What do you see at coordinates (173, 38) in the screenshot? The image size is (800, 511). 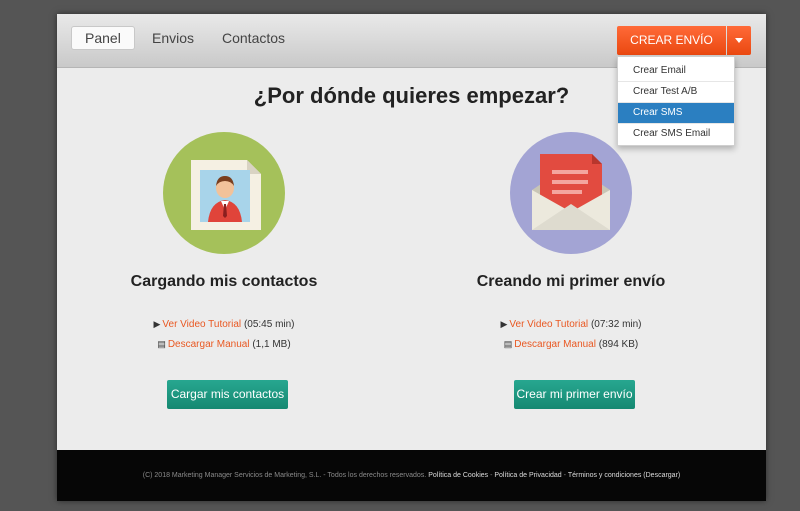 I see `nav-tab-envios: Envios` at bounding box center [173, 38].